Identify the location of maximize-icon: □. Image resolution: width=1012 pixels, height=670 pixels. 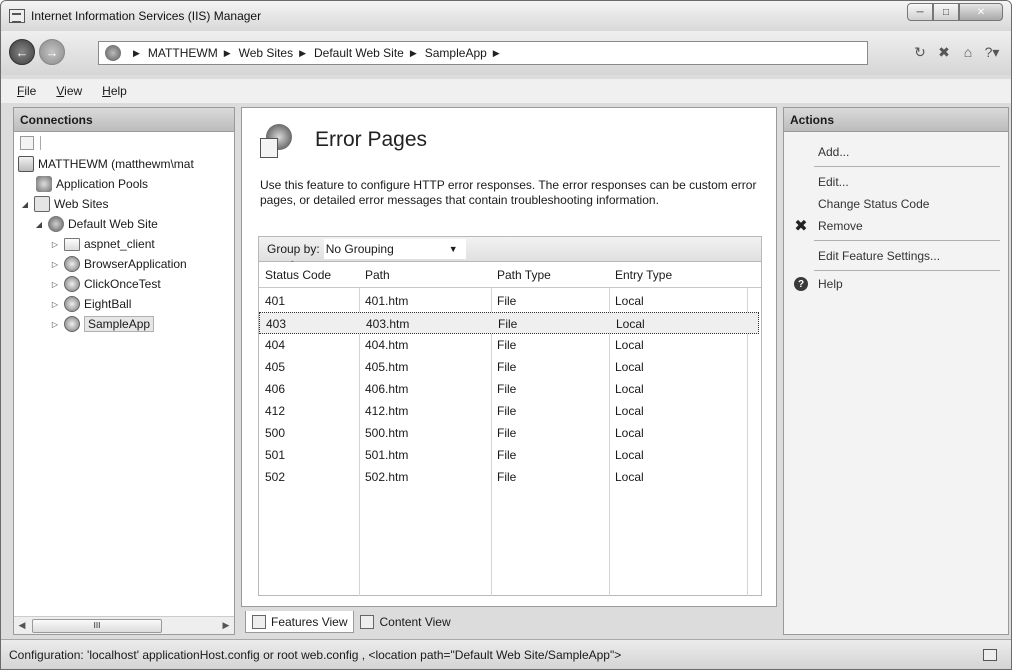
(946, 12).